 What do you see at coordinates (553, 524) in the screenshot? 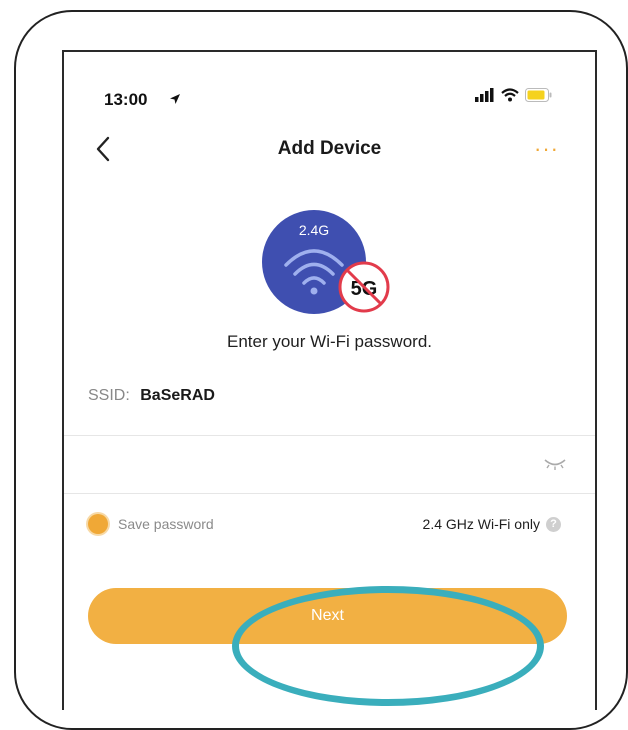
I see `question-icon: ?` at bounding box center [553, 524].